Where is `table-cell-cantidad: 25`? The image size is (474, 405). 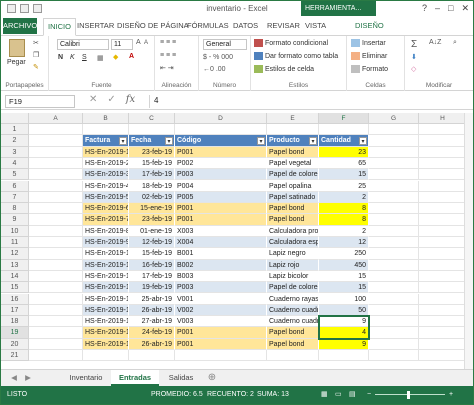 table-cell-cantidad: 25 is located at coordinates (344, 186).